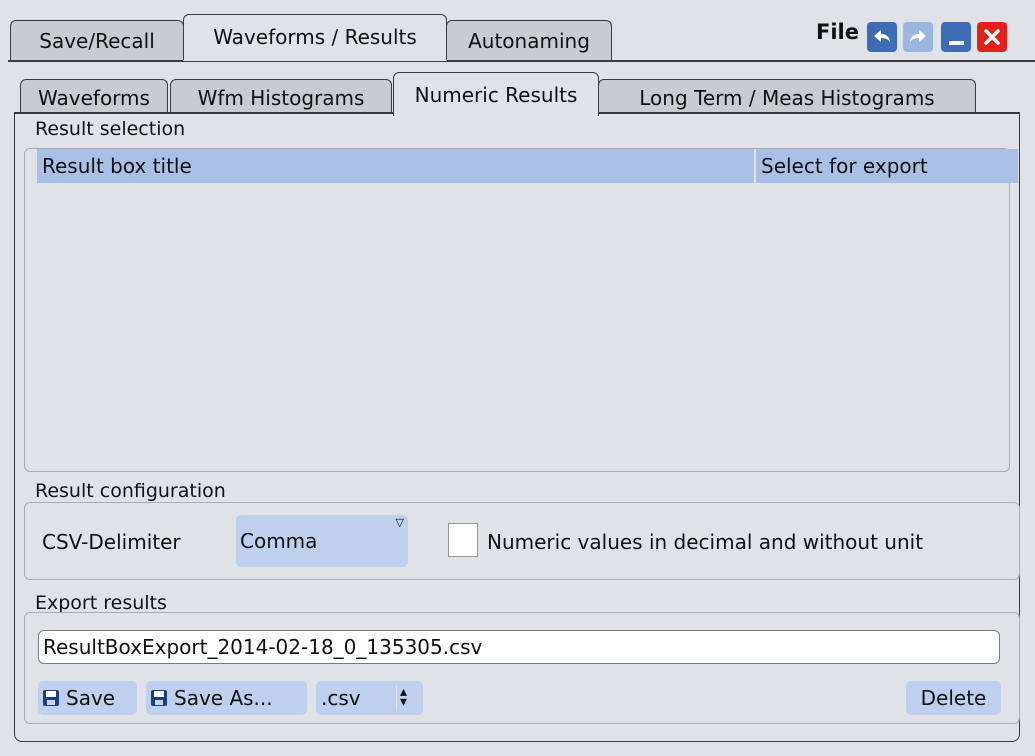  I want to click on tab-divider, so click(521, 61).